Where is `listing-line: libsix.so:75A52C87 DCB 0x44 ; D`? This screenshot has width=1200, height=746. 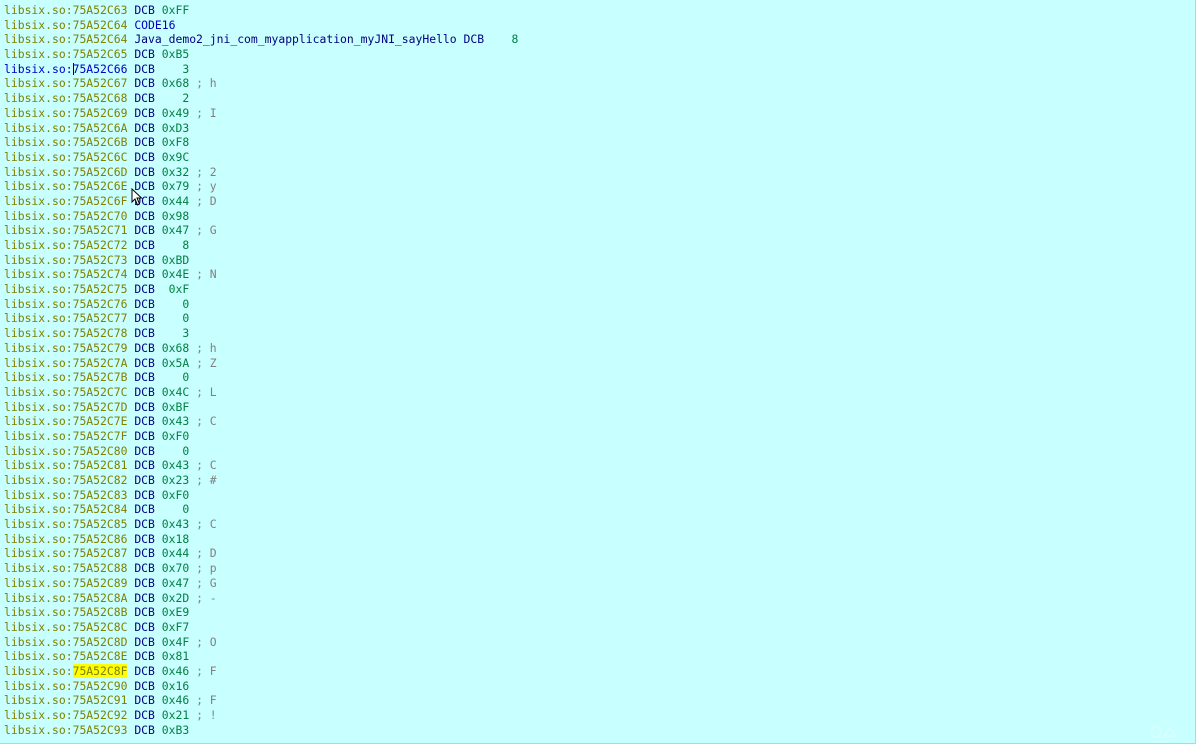
listing-line: libsix.so:75A52C87 DCB 0x44 ; D is located at coordinates (597, 553).